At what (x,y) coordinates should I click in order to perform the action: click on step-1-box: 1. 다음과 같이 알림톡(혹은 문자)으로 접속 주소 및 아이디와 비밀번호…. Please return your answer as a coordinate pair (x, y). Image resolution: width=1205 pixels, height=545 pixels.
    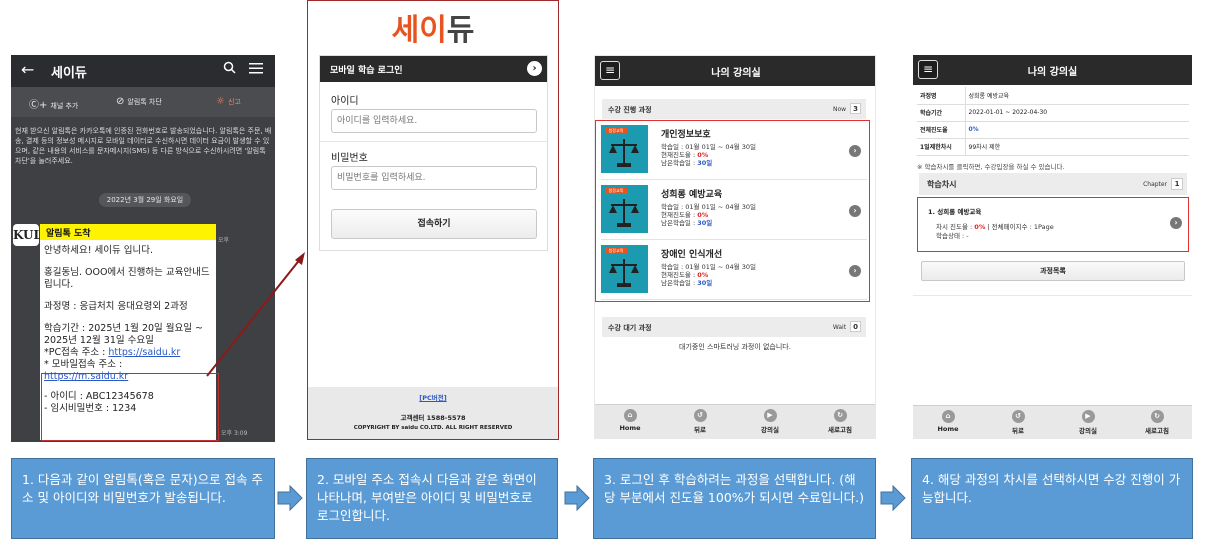
    Looking at the image, I should click on (143, 498).